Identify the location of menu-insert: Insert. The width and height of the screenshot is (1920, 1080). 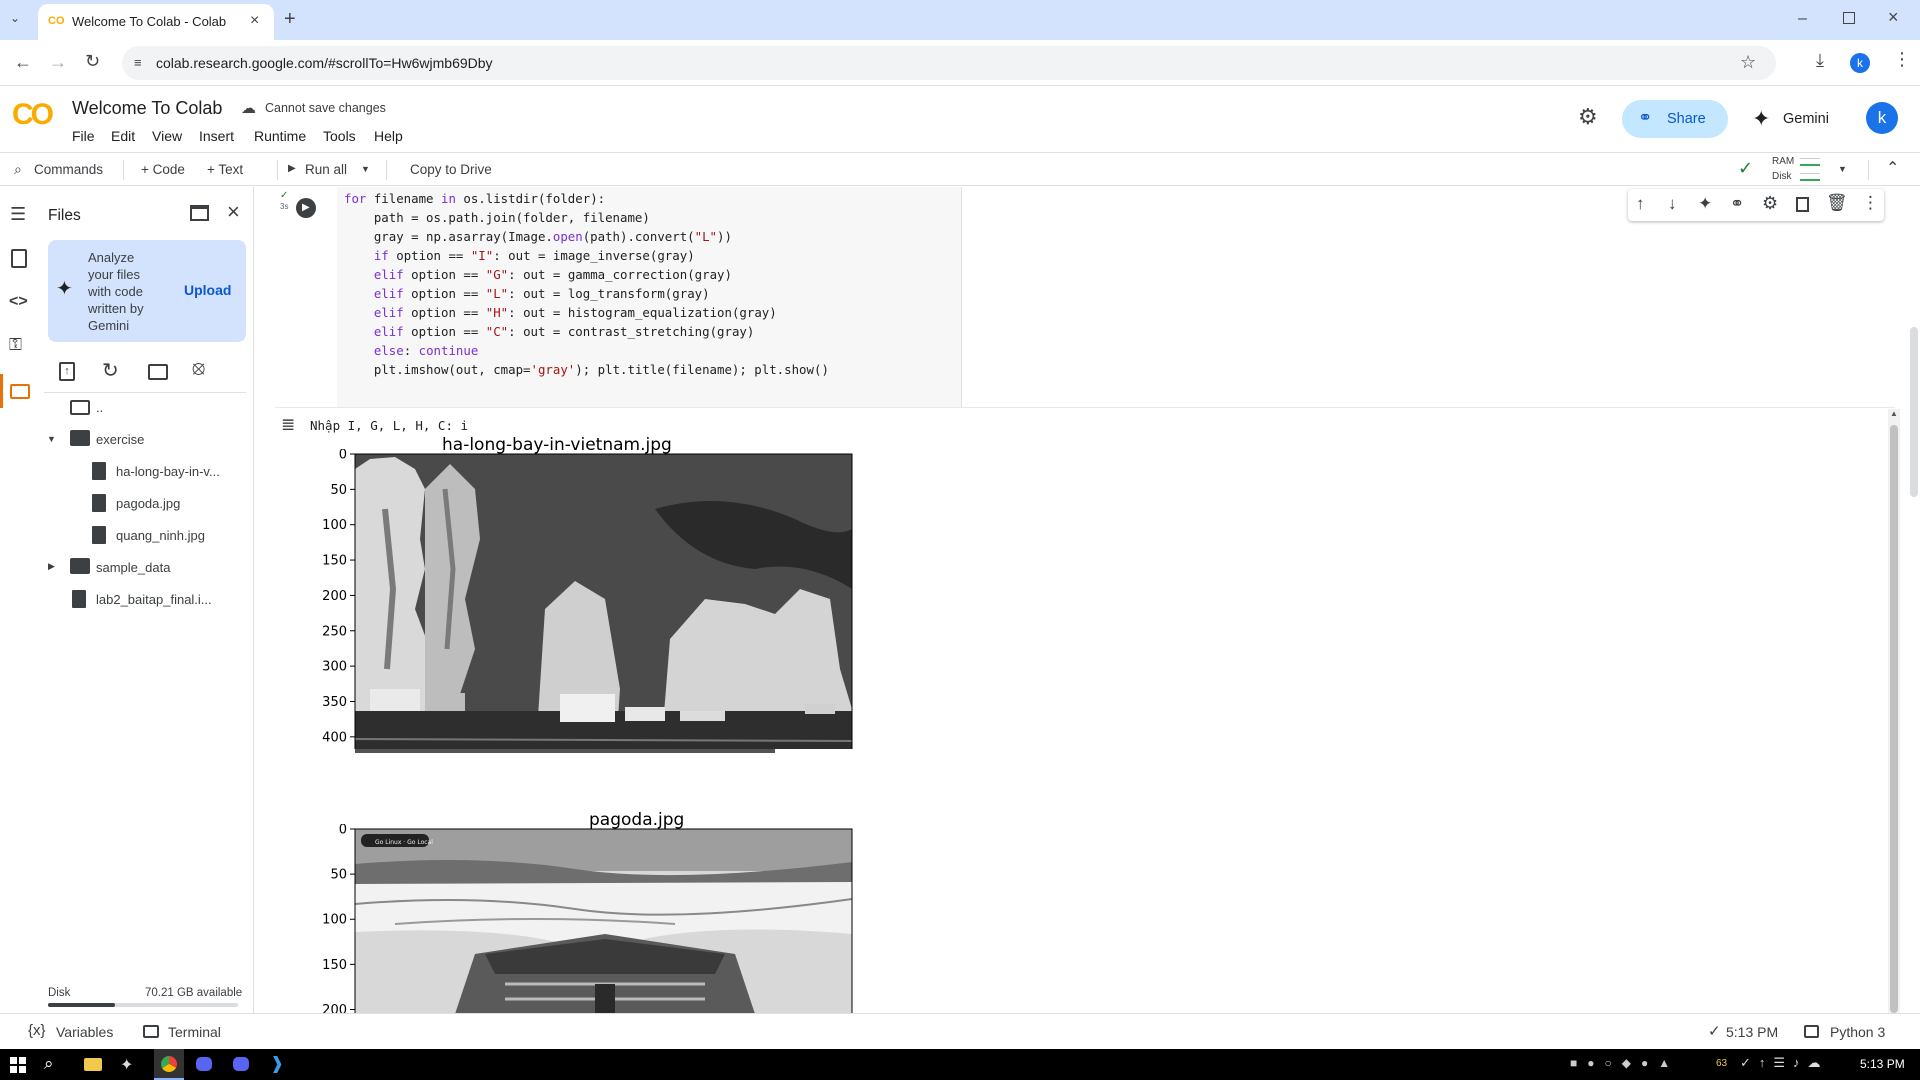
(216, 136).